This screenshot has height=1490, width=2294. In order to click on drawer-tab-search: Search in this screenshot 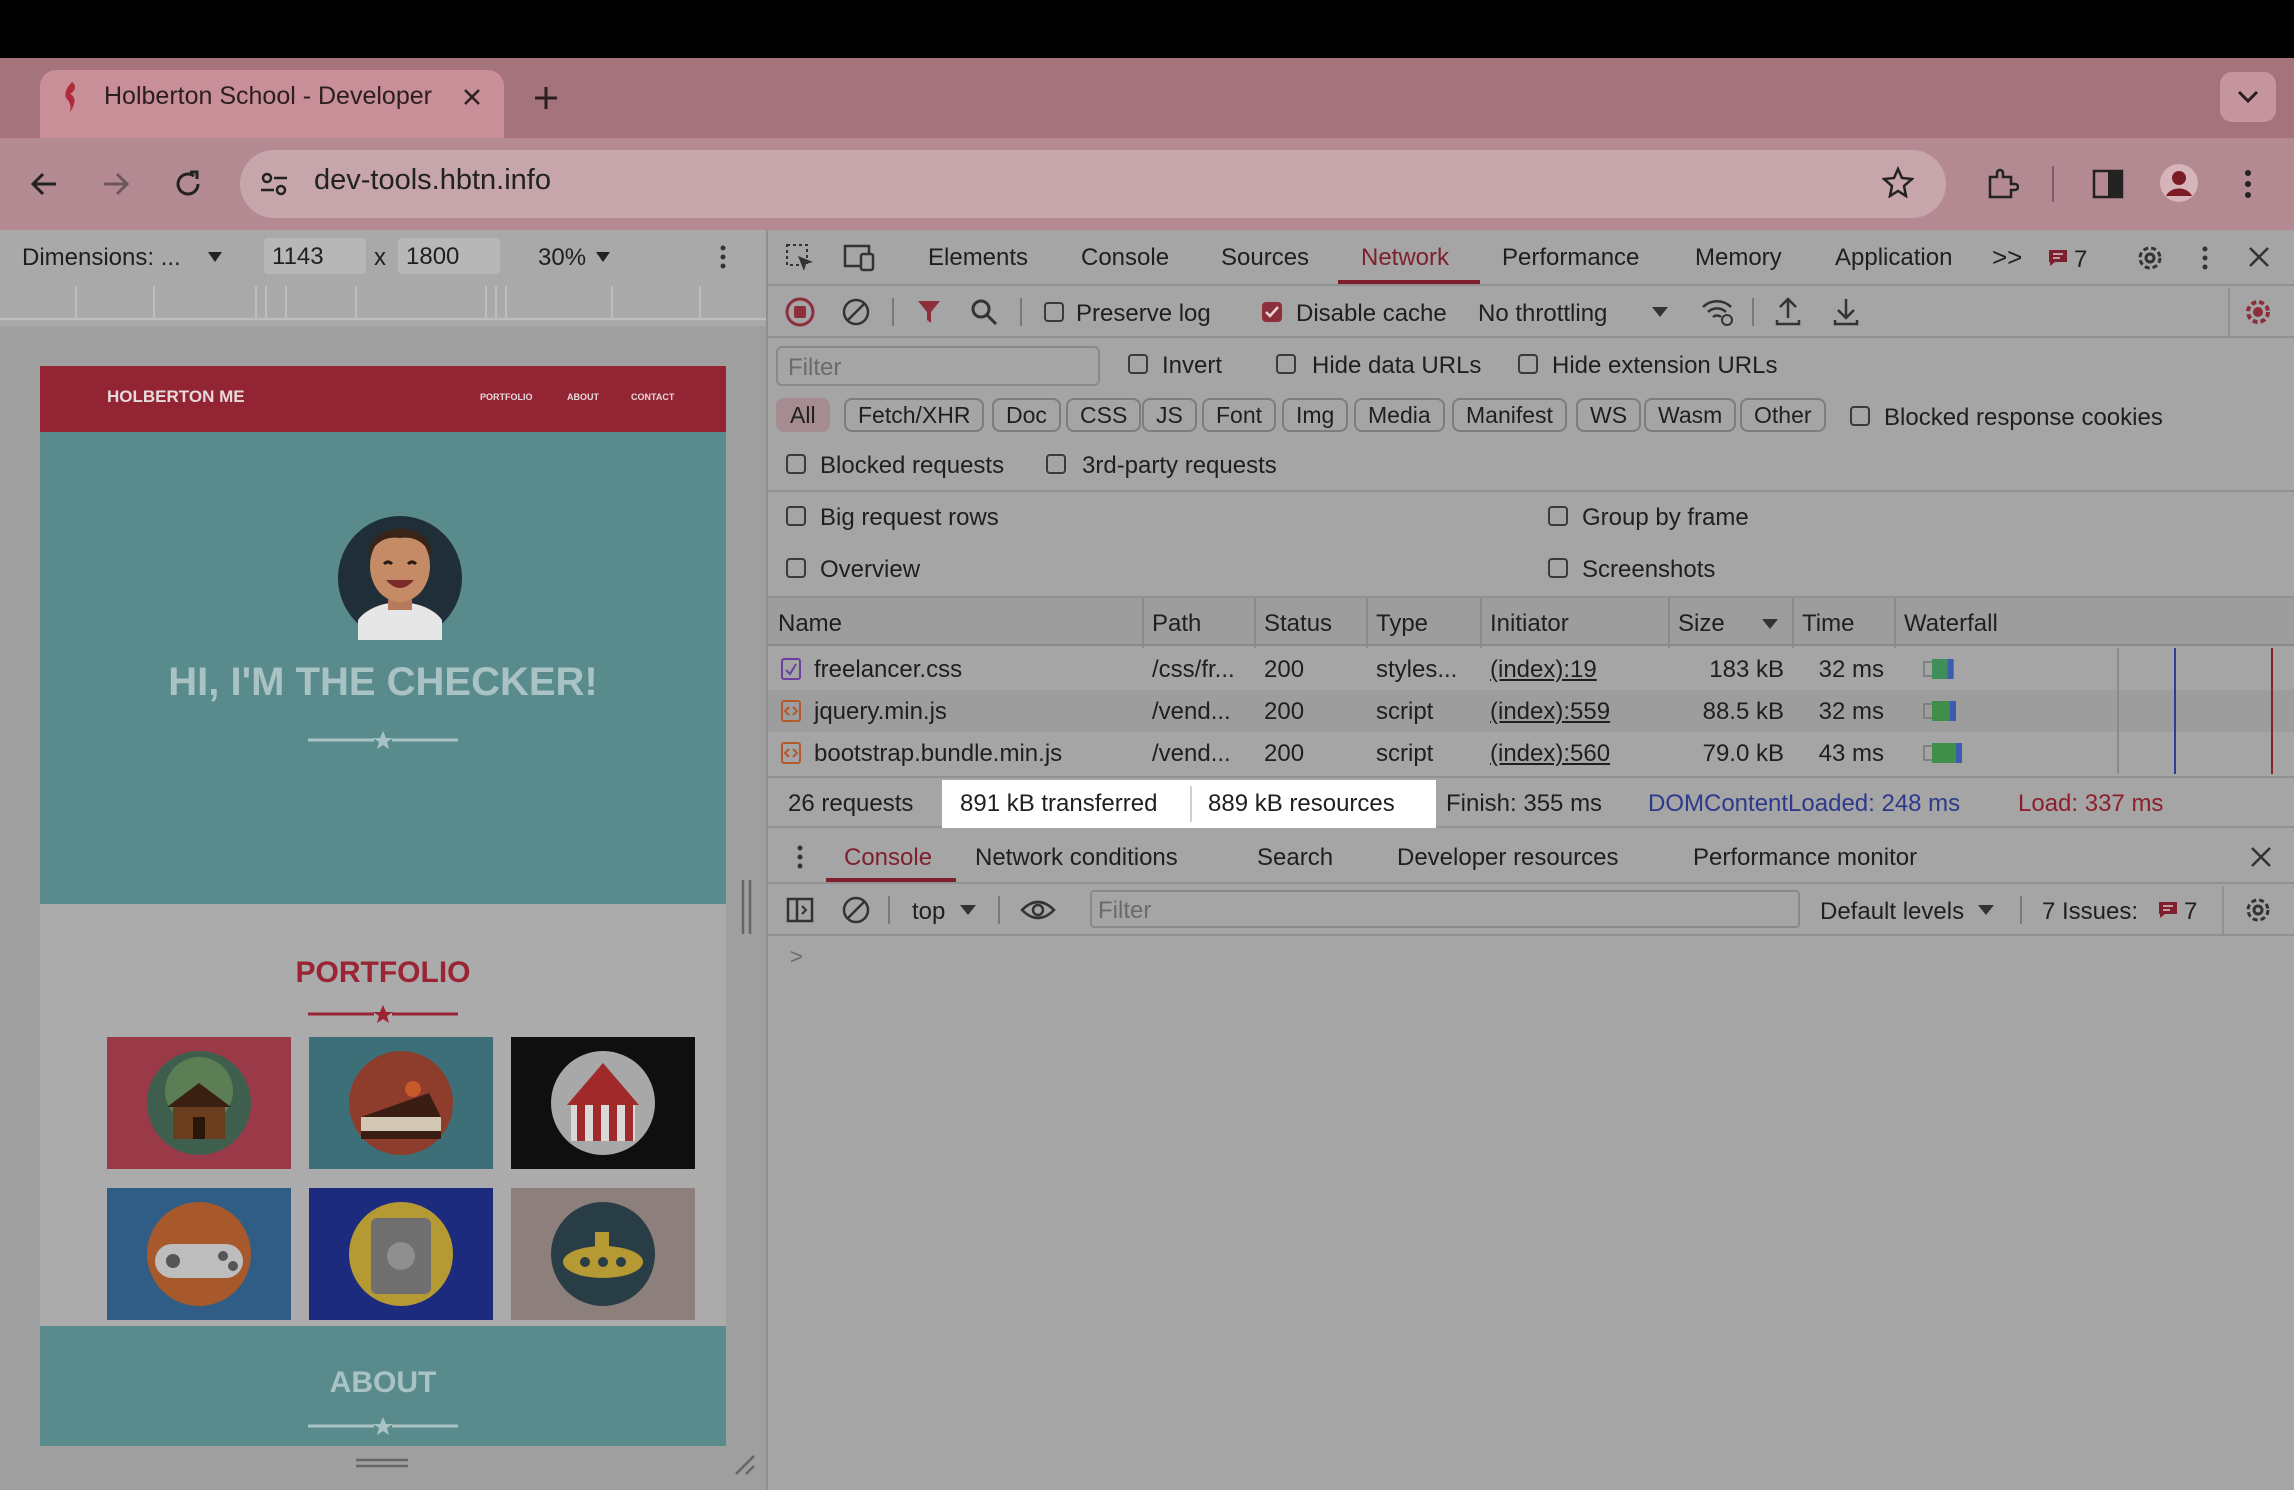, I will do `click(1295, 858)`.